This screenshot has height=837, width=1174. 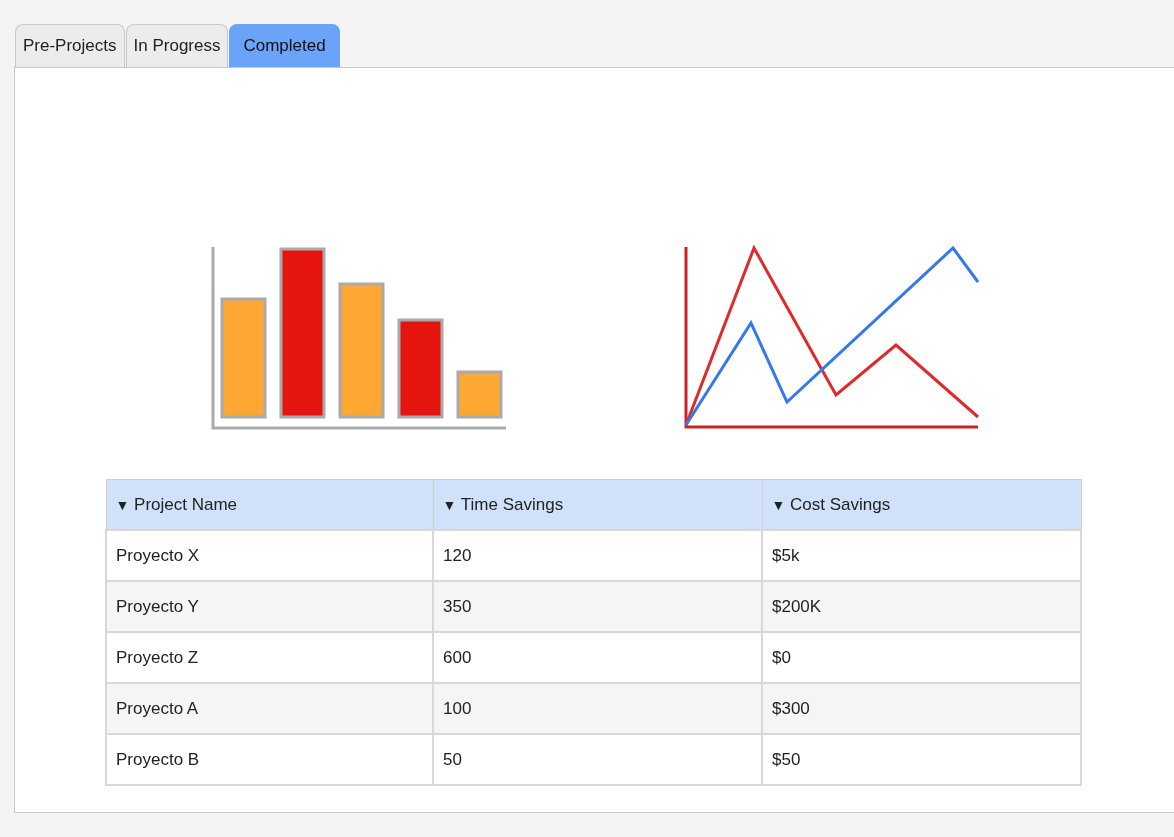 What do you see at coordinates (597, 606) in the screenshot?
I see `table-cell: 350` at bounding box center [597, 606].